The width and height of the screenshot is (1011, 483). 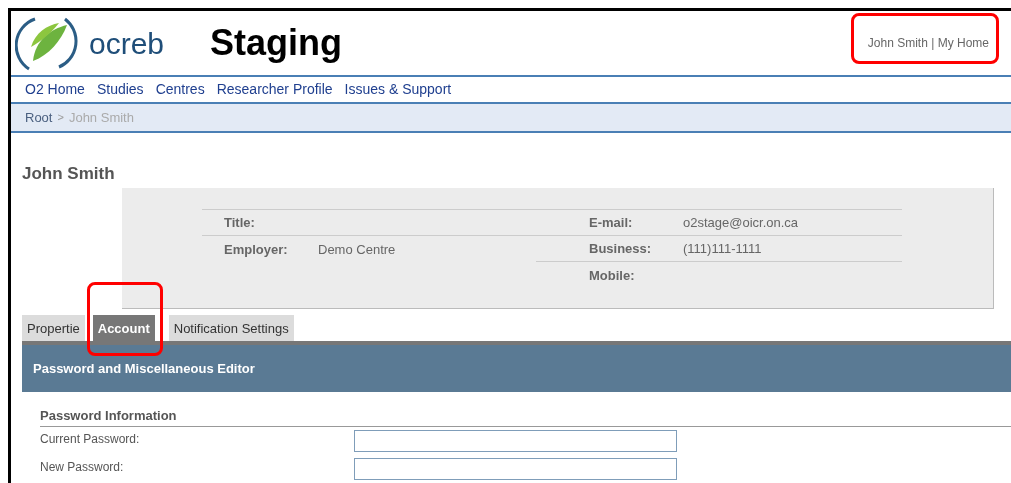 What do you see at coordinates (928, 43) in the screenshot?
I see `user-links: John Smith | My Home` at bounding box center [928, 43].